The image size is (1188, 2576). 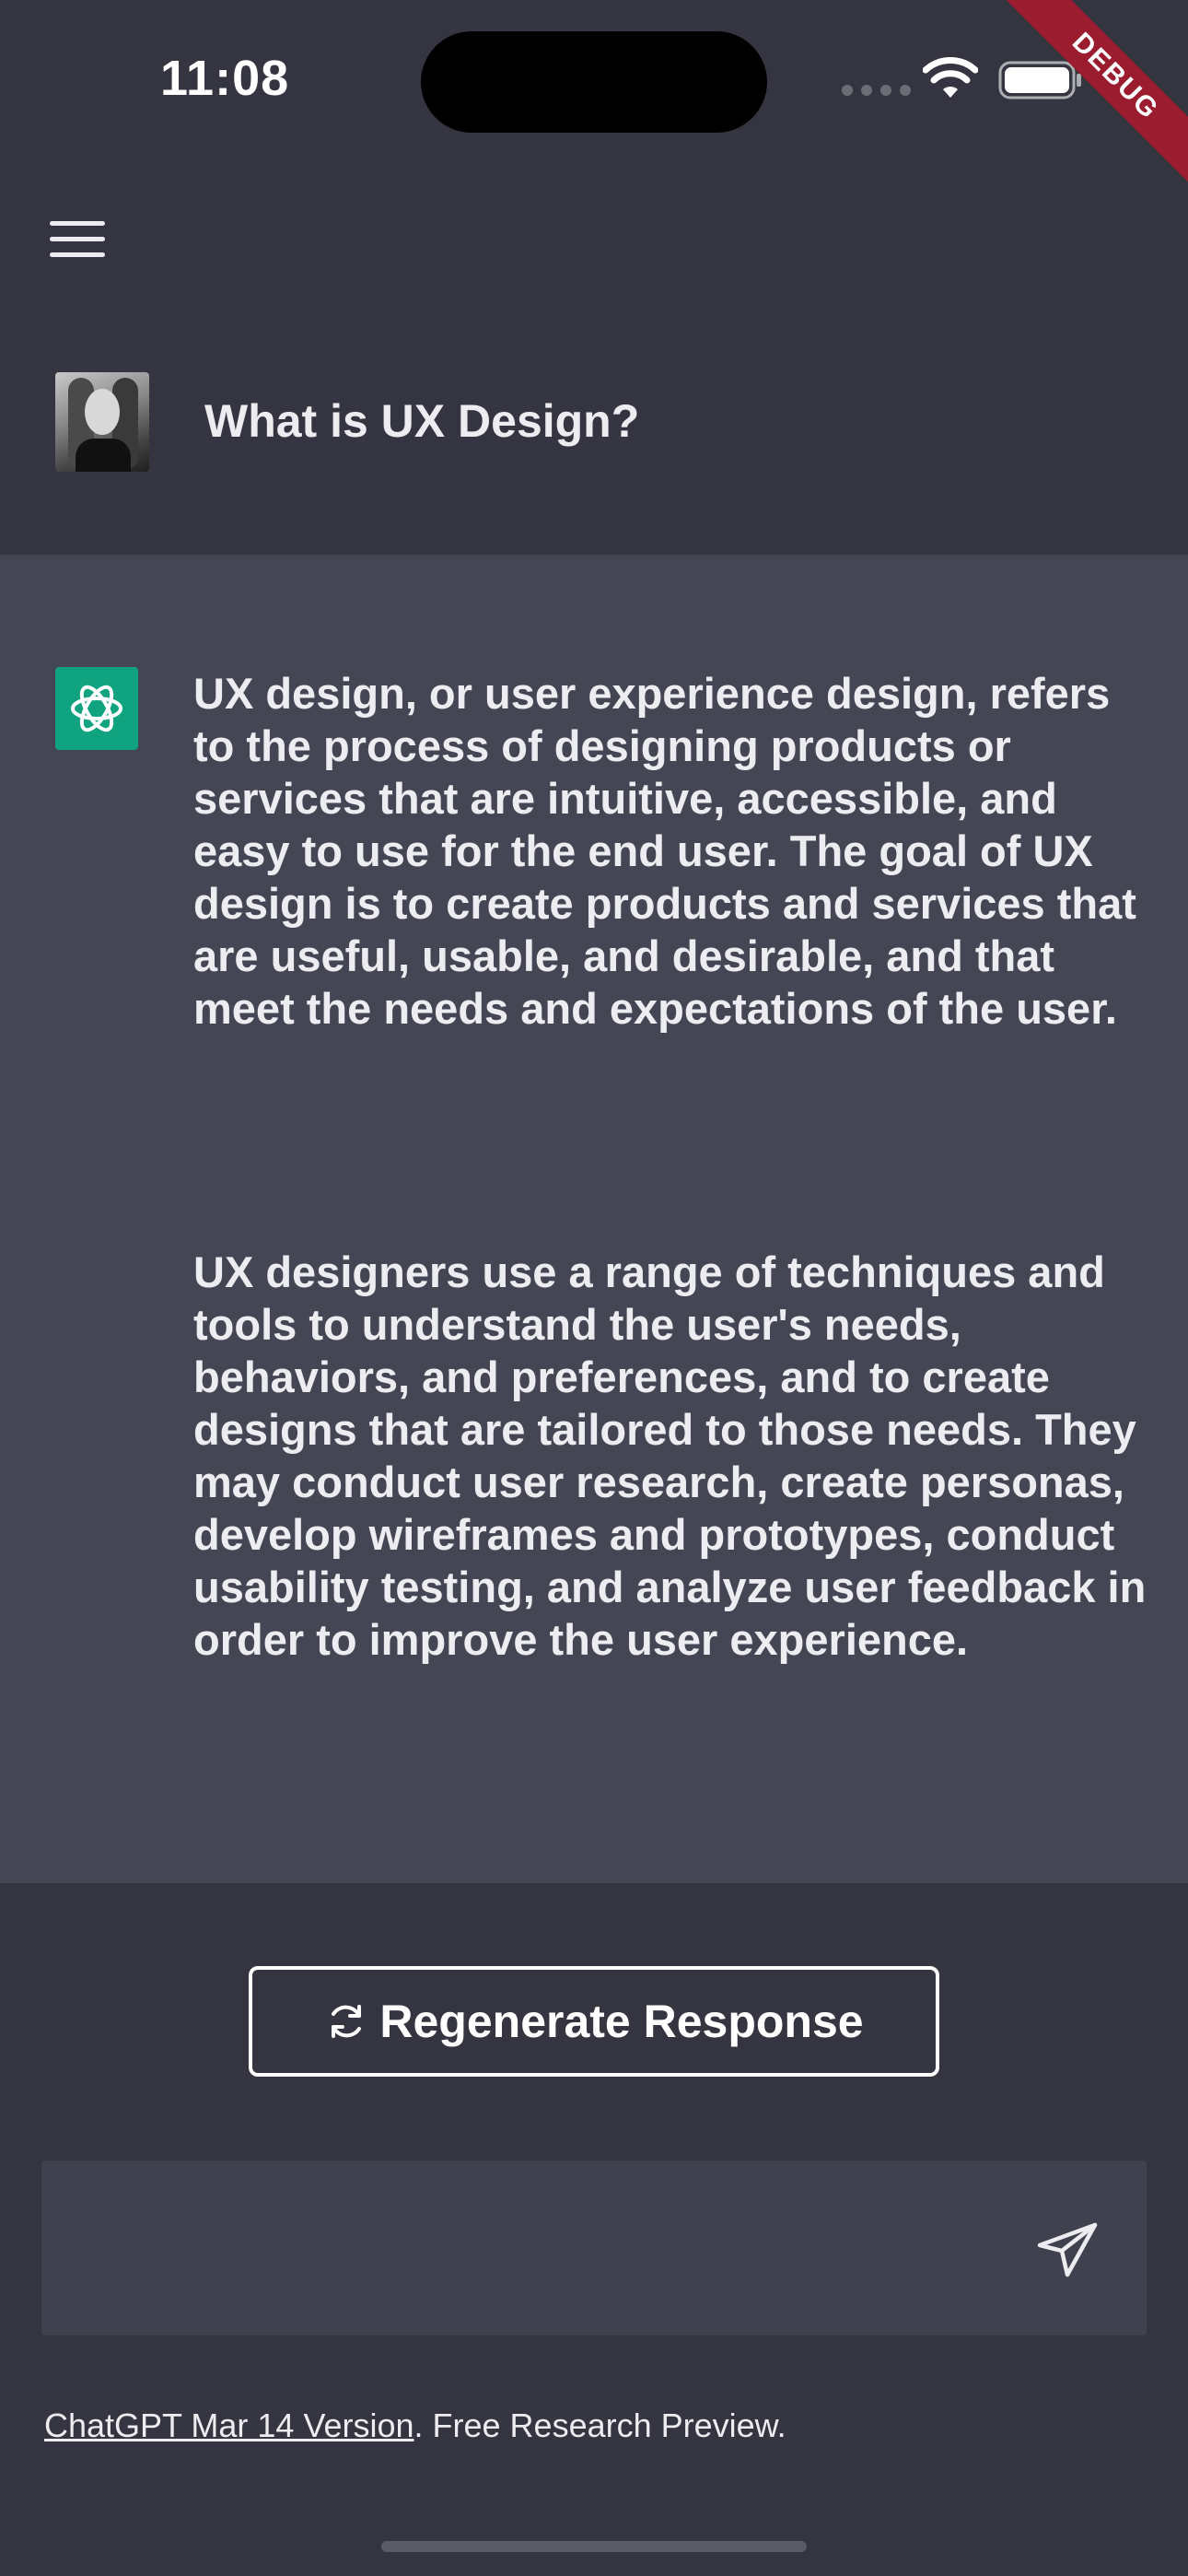 What do you see at coordinates (599, 2425) in the screenshot?
I see `footer-suffix: . Free Research Preview.` at bounding box center [599, 2425].